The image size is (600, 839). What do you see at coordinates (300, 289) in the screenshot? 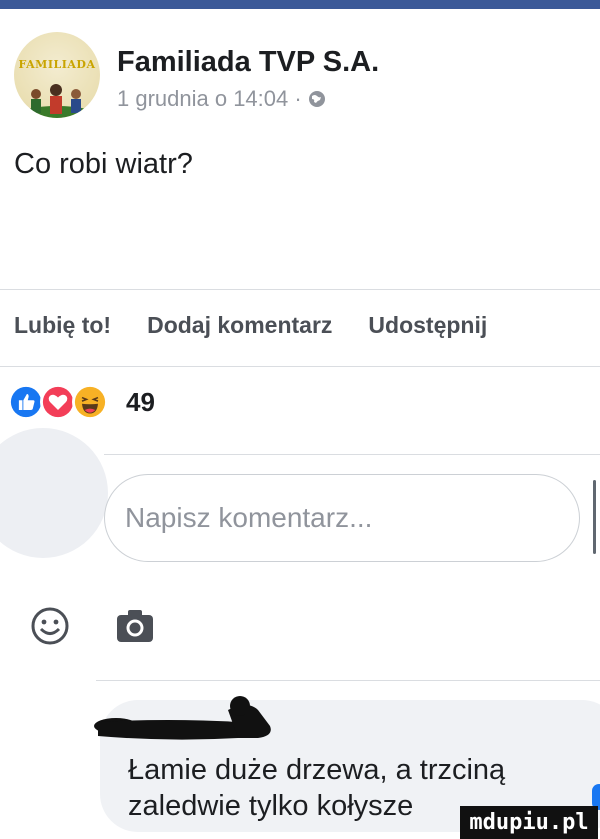
I see `divider-top` at bounding box center [300, 289].